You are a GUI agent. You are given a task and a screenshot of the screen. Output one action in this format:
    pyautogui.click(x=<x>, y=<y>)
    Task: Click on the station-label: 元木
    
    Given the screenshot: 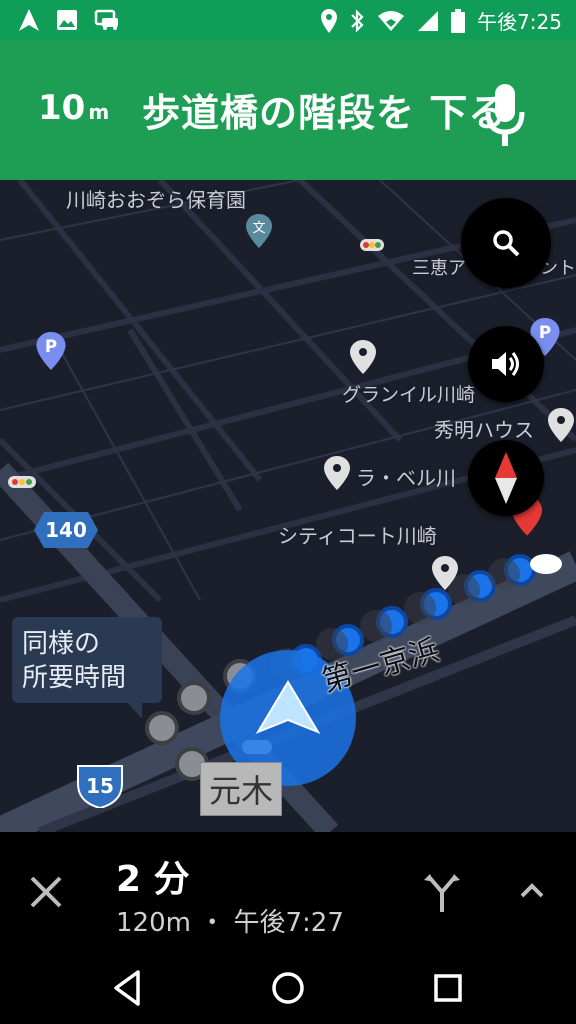 What is the action you would take?
    pyautogui.click(x=241, y=789)
    